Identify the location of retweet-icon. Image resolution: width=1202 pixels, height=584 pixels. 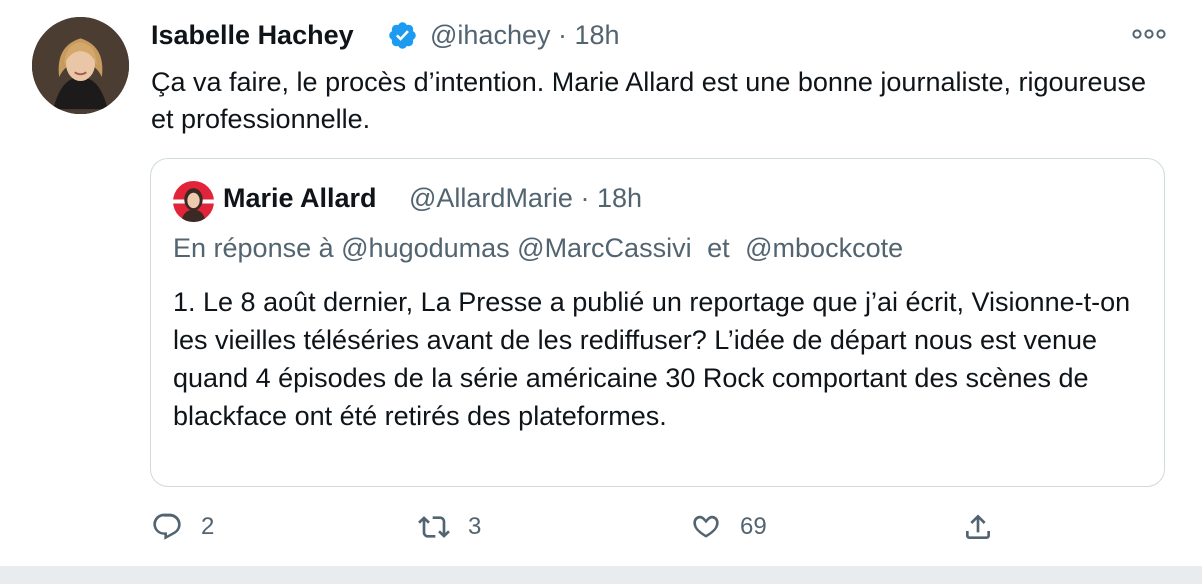
(434, 527).